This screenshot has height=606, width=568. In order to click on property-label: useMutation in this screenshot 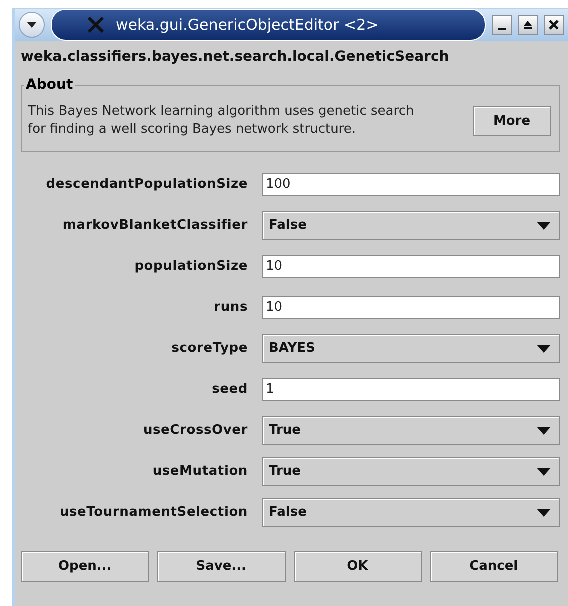, I will do `click(200, 471)`.